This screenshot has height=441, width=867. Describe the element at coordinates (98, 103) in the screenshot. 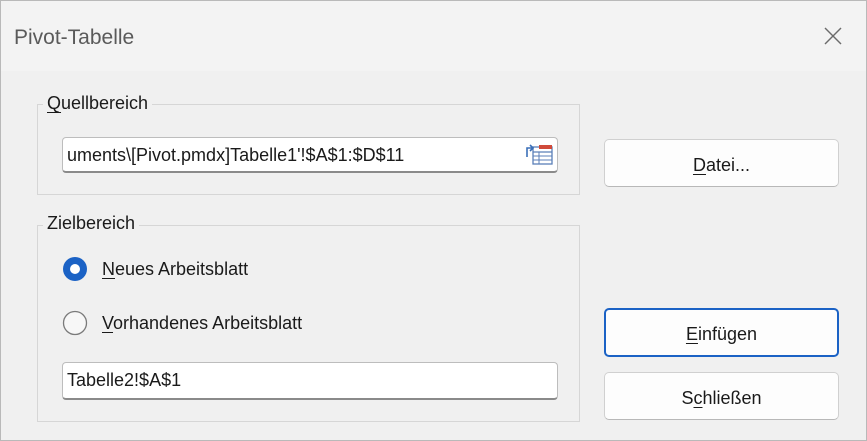

I see `source-range-legend: Quellbereich` at that location.